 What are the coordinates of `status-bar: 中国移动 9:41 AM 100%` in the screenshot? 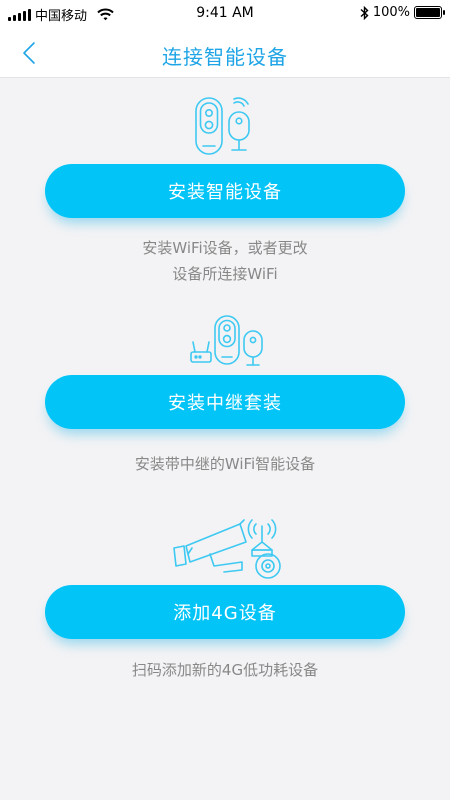 It's located at (225, 14).